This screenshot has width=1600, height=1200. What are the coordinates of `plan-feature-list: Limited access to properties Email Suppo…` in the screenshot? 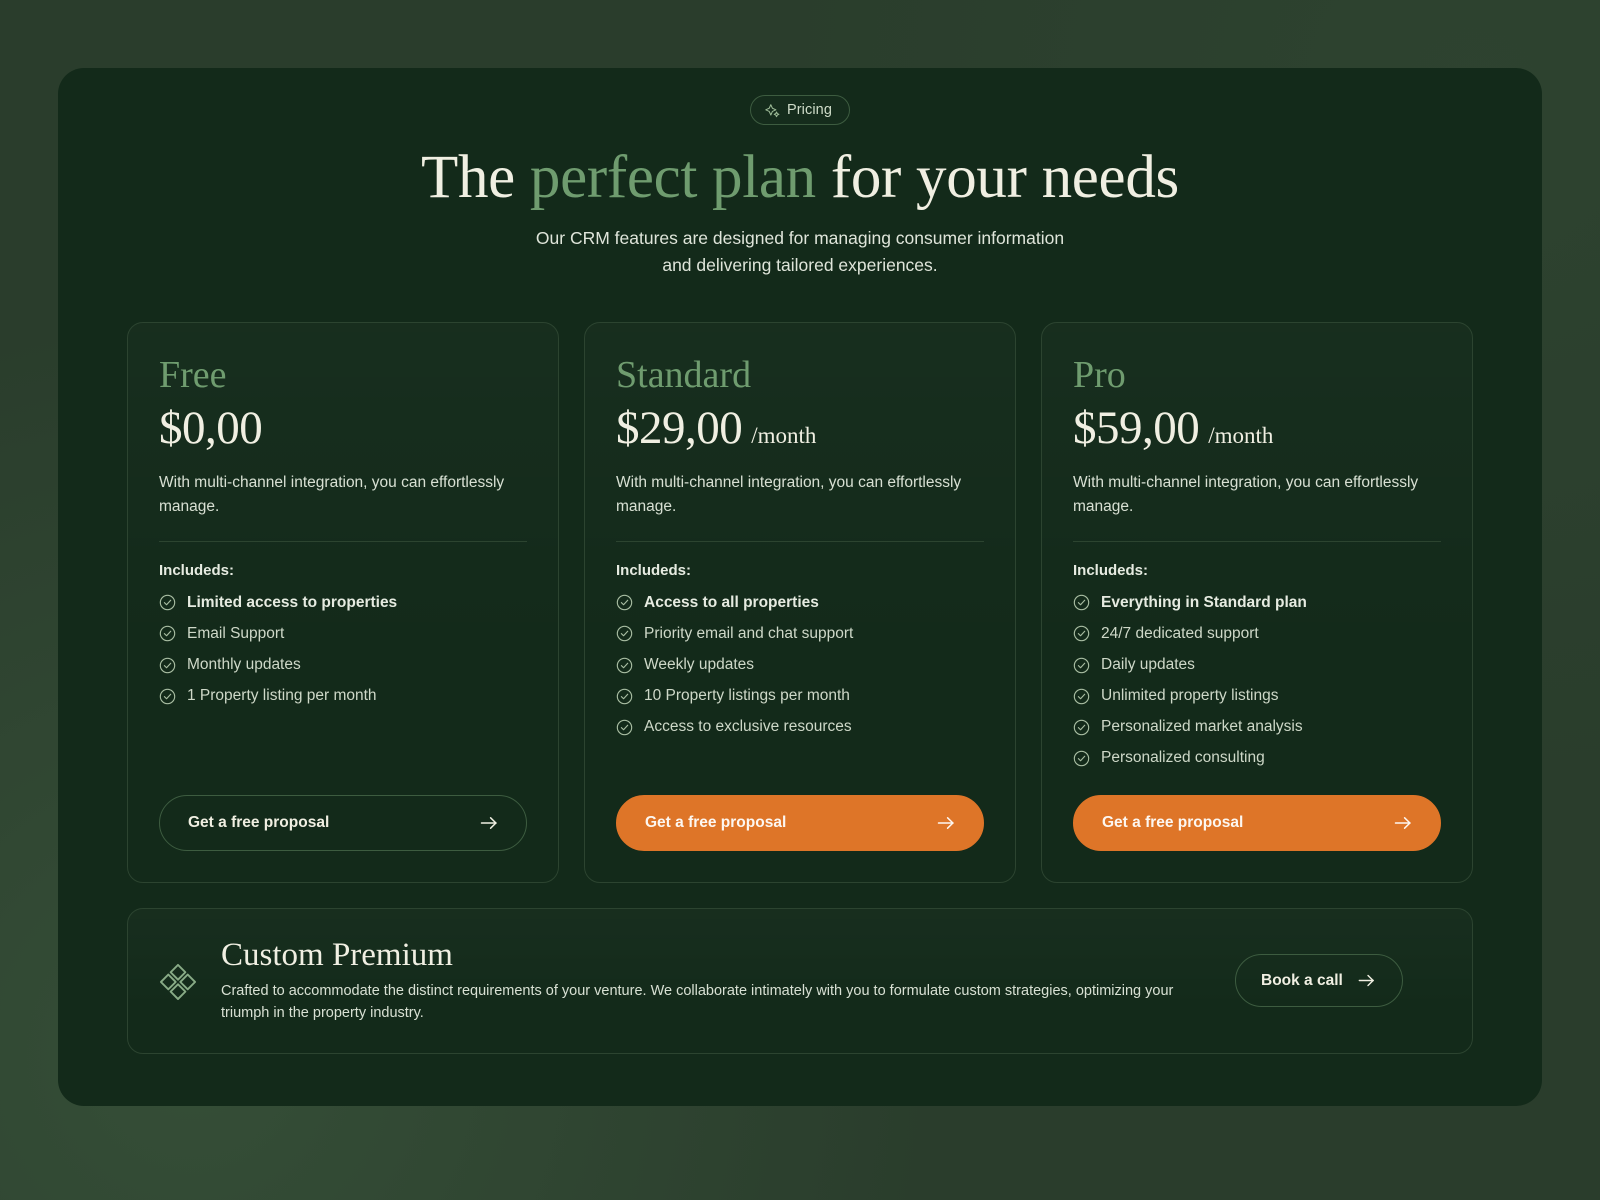 It's located at (343, 650).